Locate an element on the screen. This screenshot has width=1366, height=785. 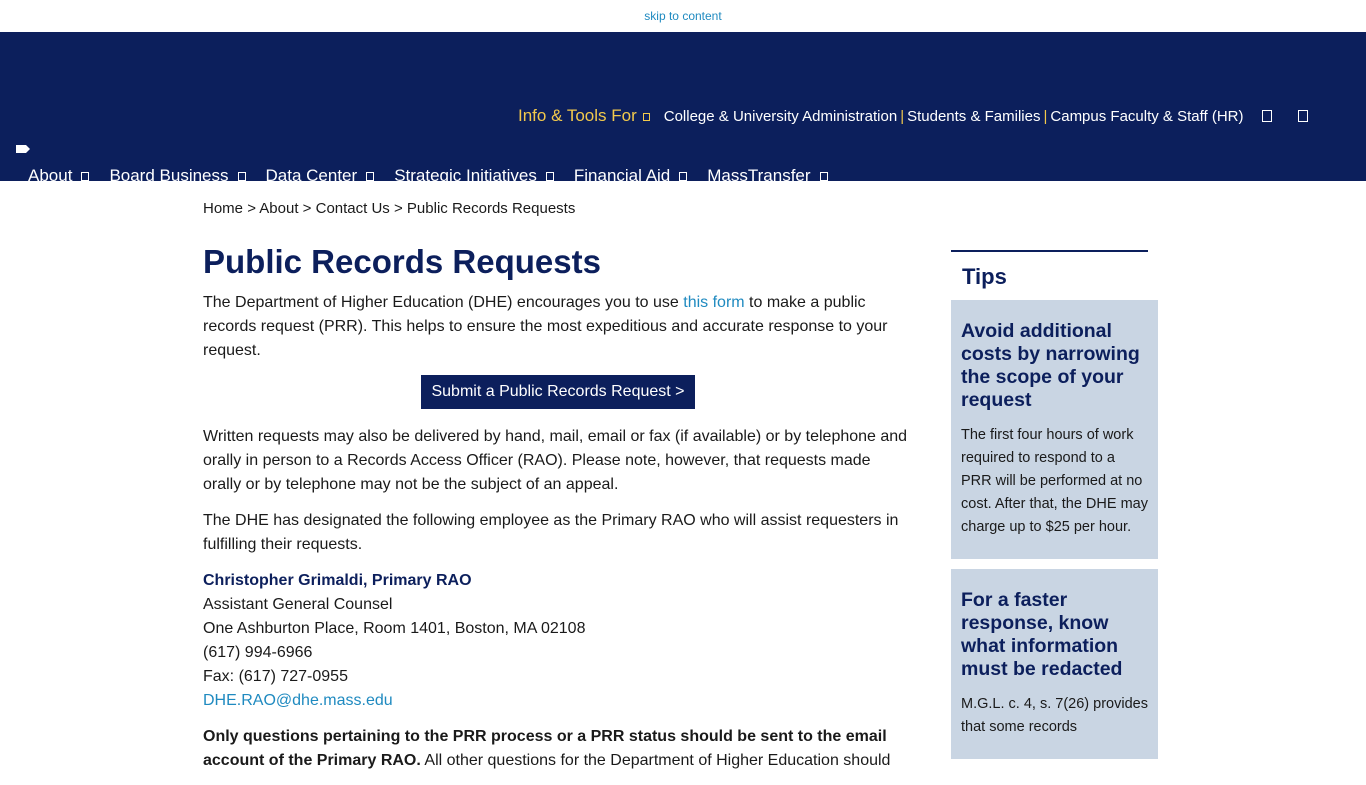
nav-item-board-business: Board Business is located at coordinates (177, 176).